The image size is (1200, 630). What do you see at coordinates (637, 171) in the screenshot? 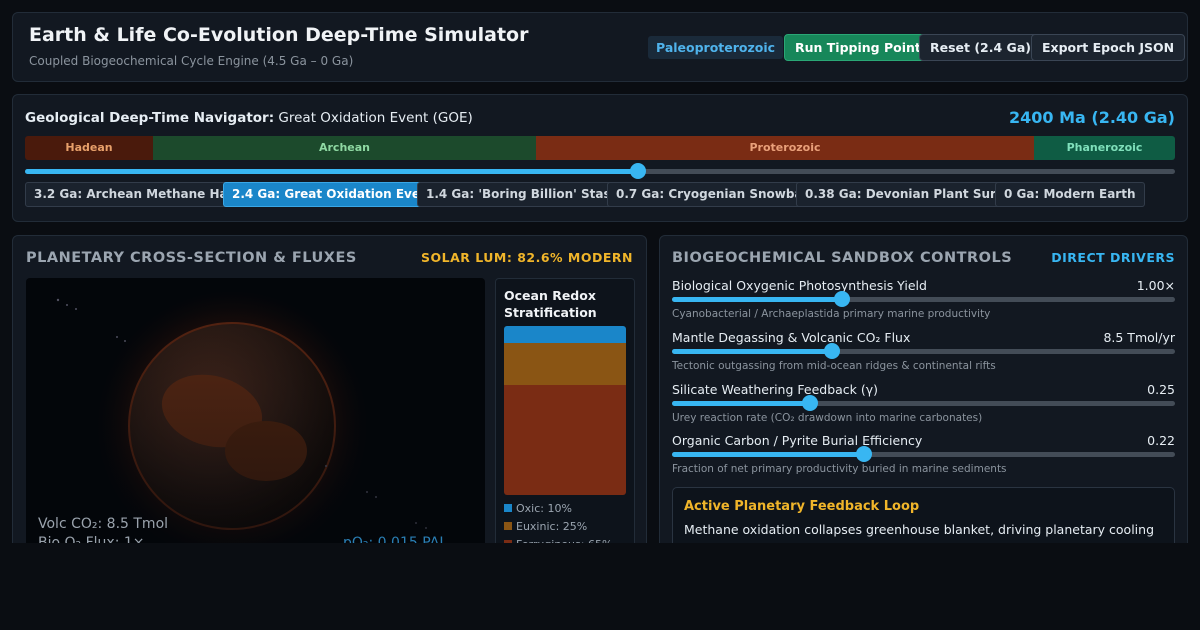
I see `time-slider-thumb` at bounding box center [637, 171].